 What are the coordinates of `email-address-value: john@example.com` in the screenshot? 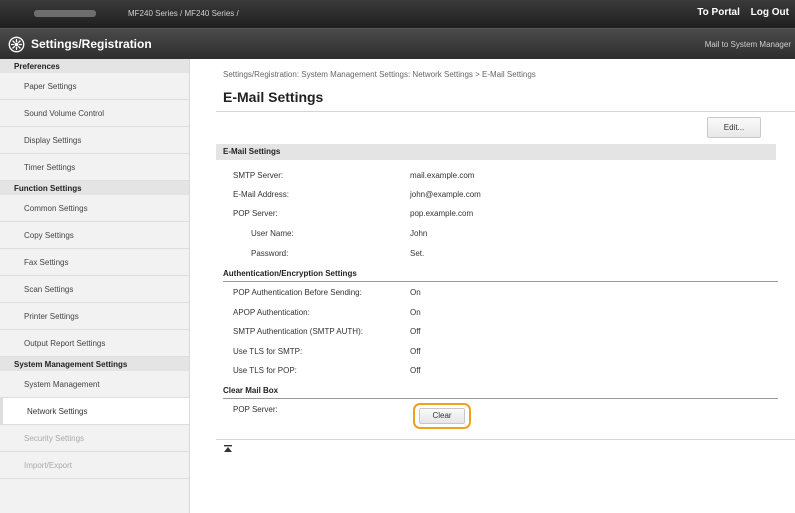 It's located at (445, 194).